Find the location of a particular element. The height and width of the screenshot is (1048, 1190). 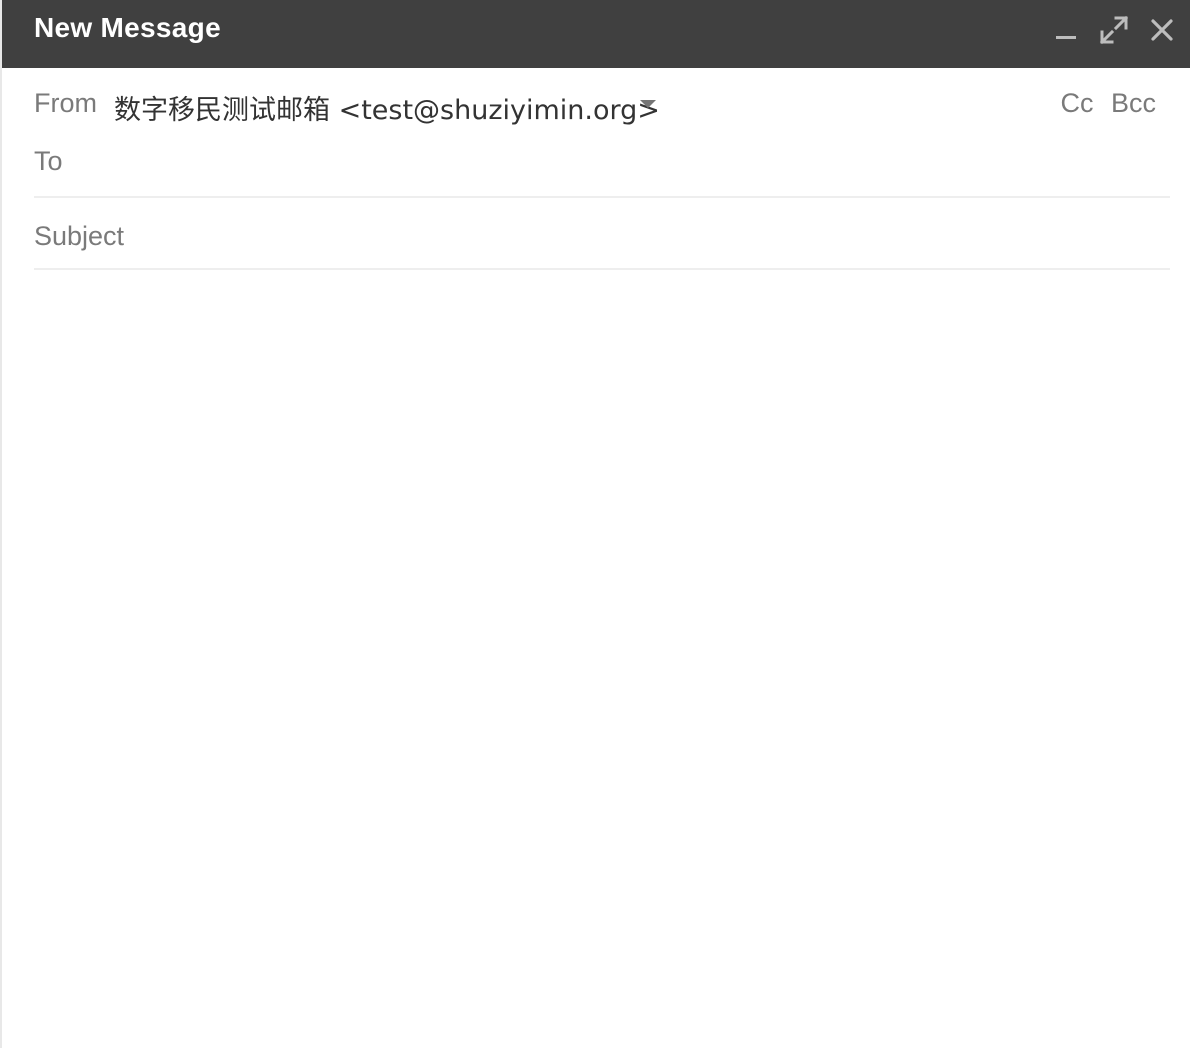

close-button is located at coordinates (1162, 30).